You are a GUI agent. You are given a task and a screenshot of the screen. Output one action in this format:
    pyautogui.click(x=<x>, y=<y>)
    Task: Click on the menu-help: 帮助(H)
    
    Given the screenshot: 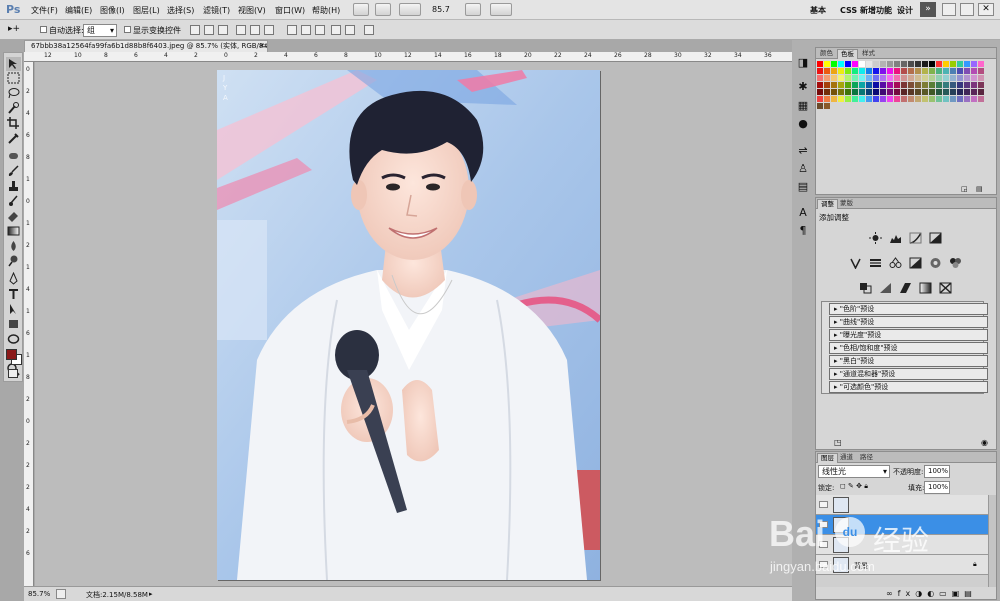 What is the action you would take?
    pyautogui.click(x=326, y=10)
    